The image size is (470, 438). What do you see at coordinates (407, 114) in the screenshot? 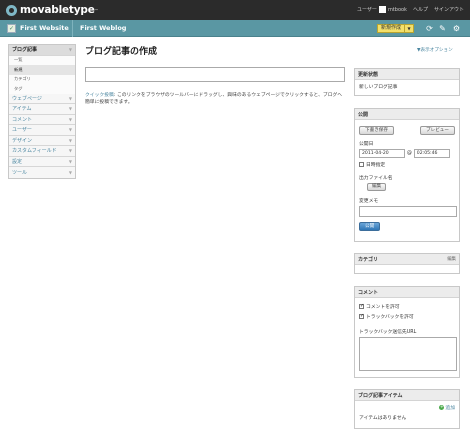
I see `publish-widget-title: 公開` at bounding box center [407, 114].